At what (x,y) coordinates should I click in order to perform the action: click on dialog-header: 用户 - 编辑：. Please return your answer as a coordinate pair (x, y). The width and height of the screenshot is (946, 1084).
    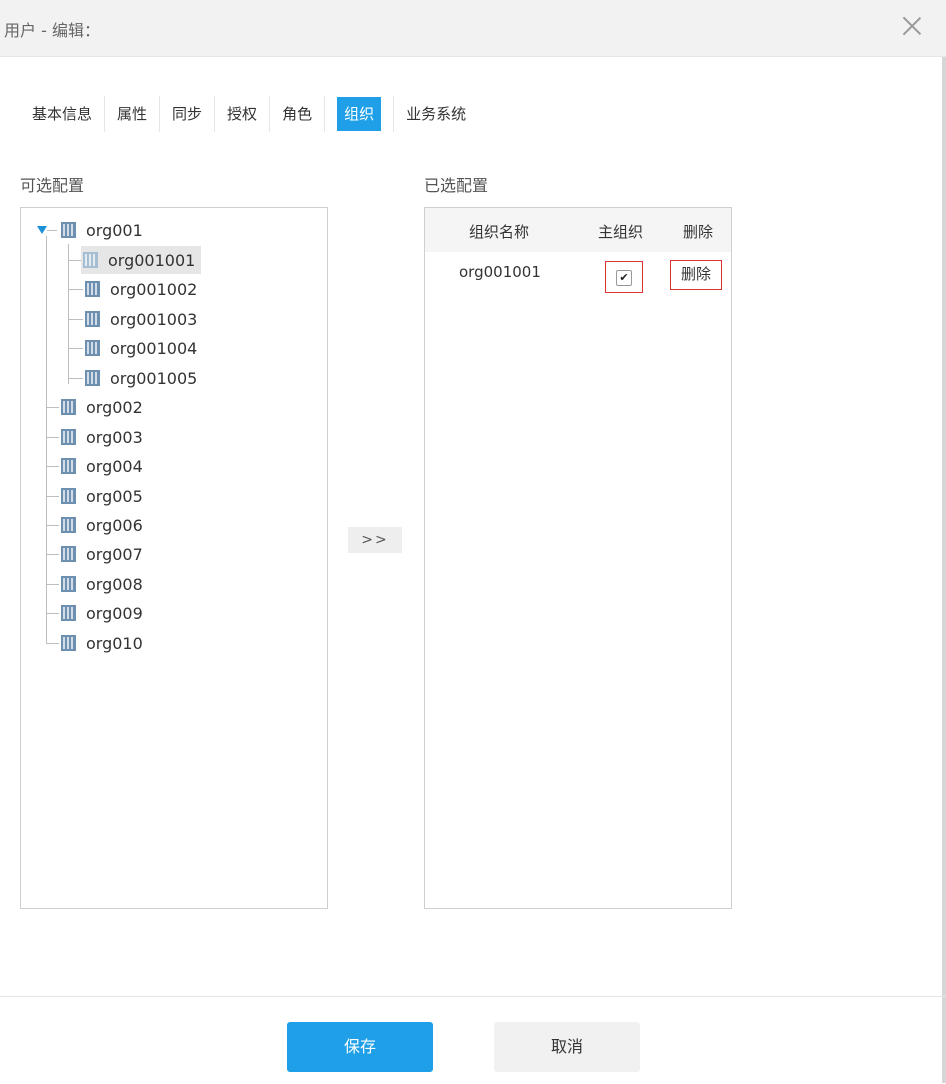
    Looking at the image, I should click on (473, 28).